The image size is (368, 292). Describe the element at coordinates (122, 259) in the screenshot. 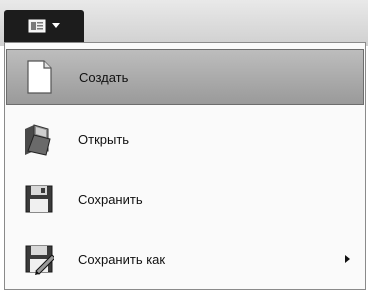

I see `menu-item-label: Сохранить как` at that location.